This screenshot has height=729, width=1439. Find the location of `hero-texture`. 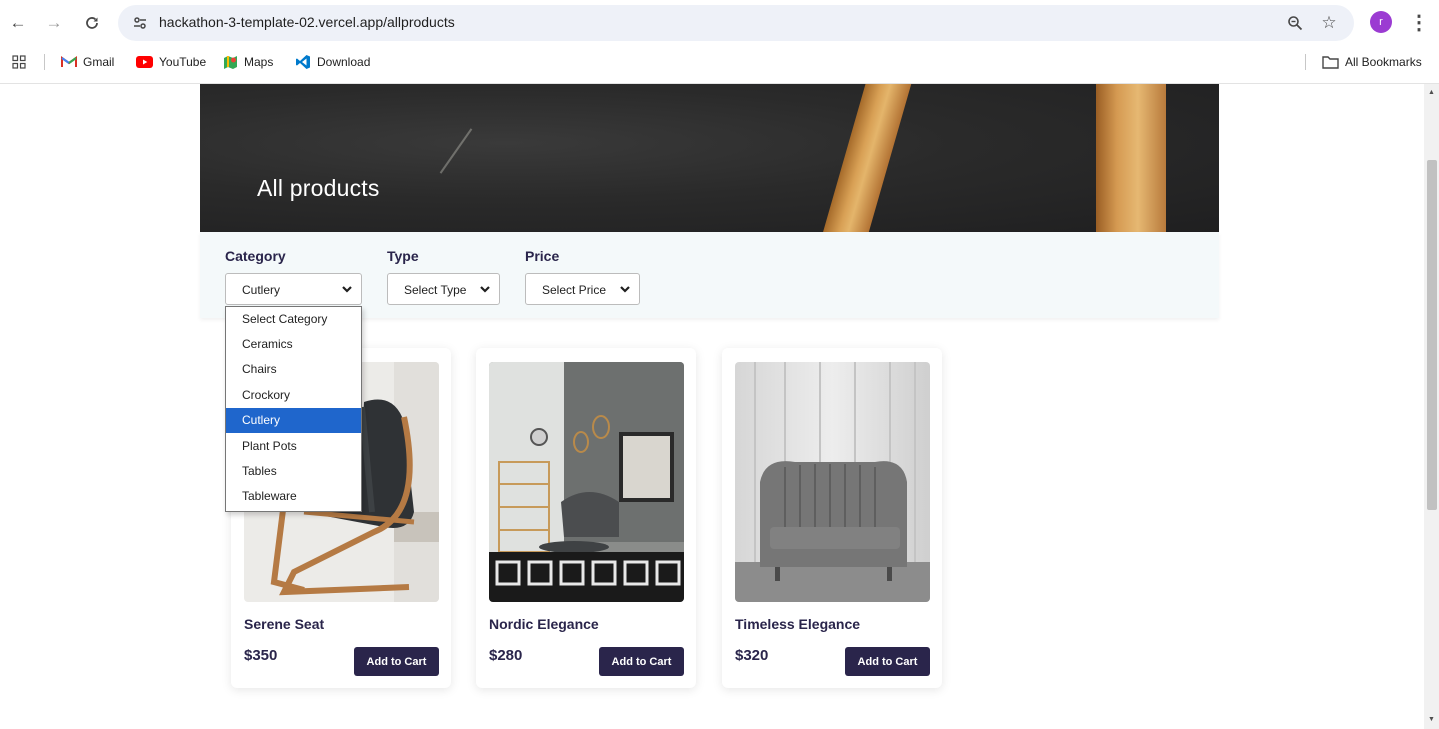

hero-texture is located at coordinates (456, 151).